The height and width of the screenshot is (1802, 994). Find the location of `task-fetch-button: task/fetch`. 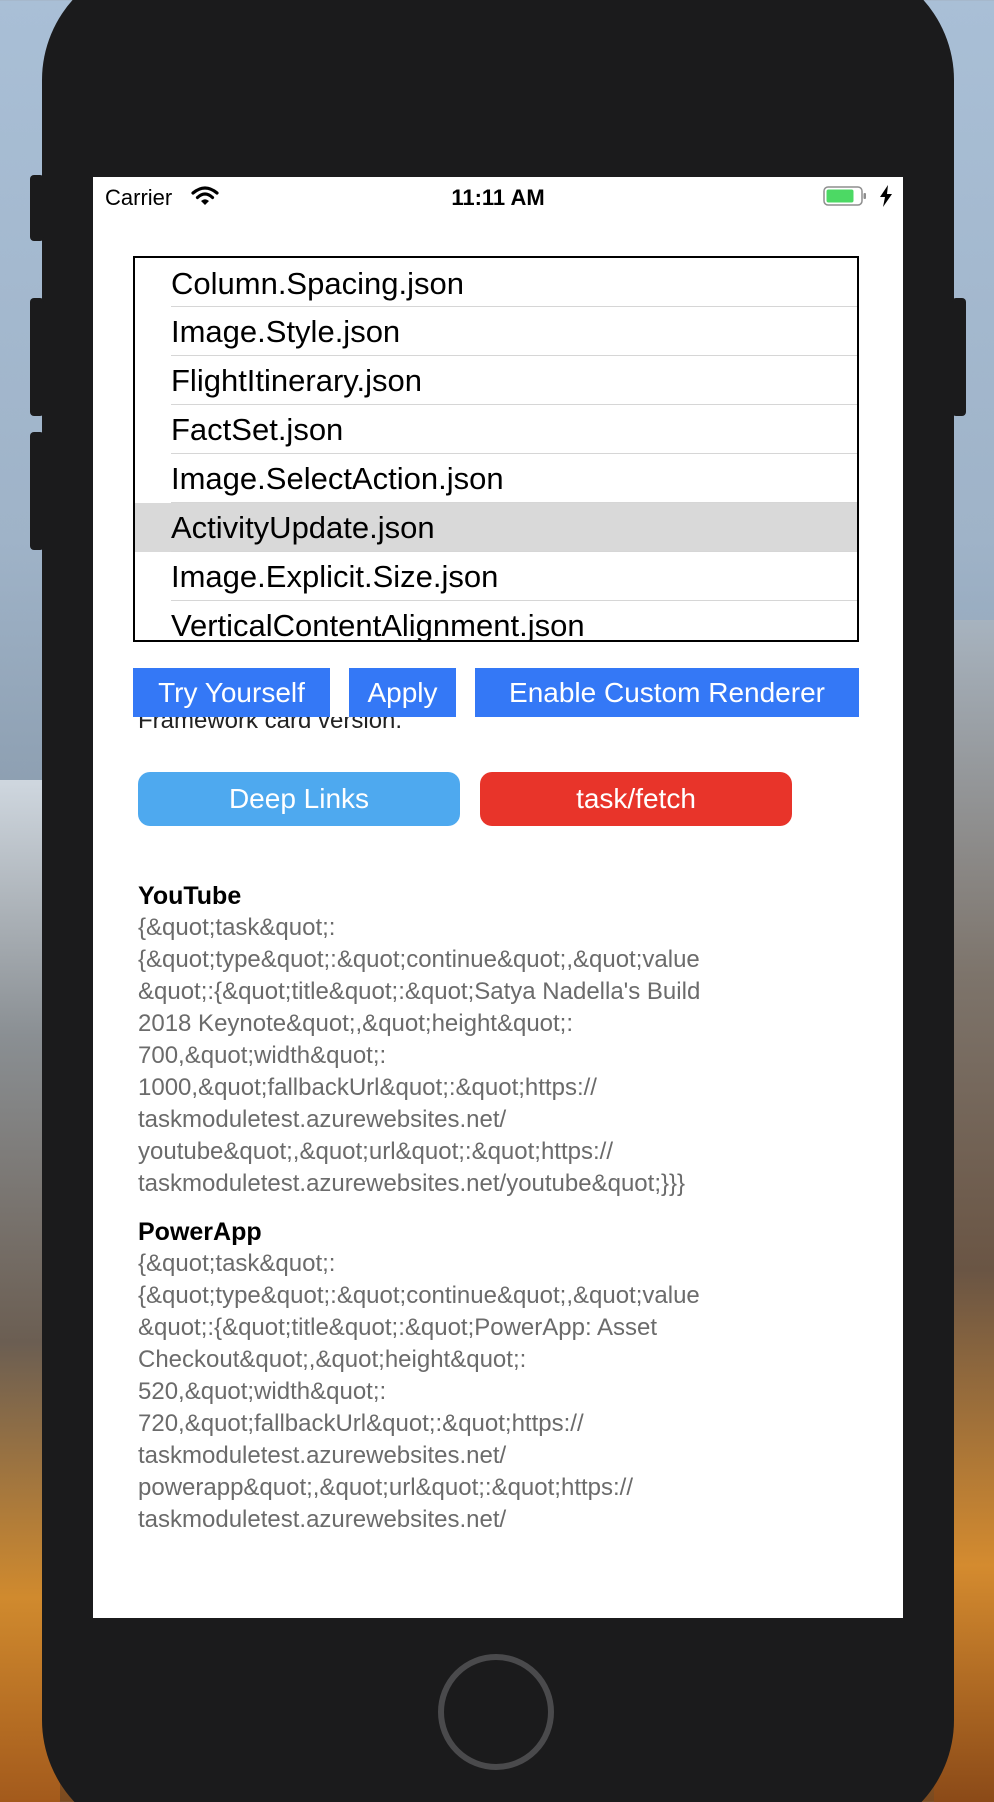

task-fetch-button: task/fetch is located at coordinates (636, 799).